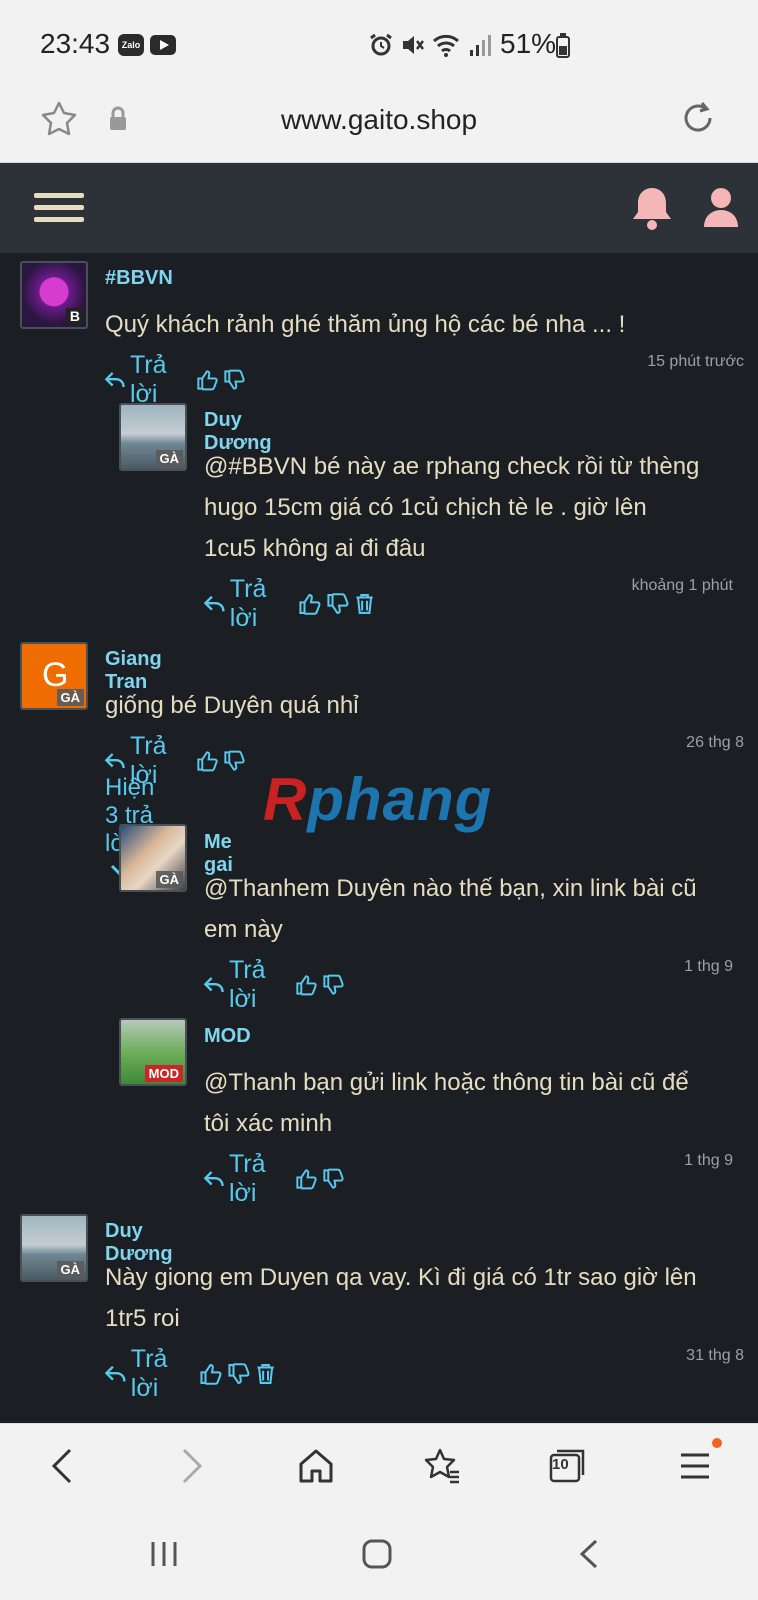 This screenshot has height=1600, width=758. Describe the element at coordinates (563, 45) in the screenshot. I see `battery-icon` at that location.